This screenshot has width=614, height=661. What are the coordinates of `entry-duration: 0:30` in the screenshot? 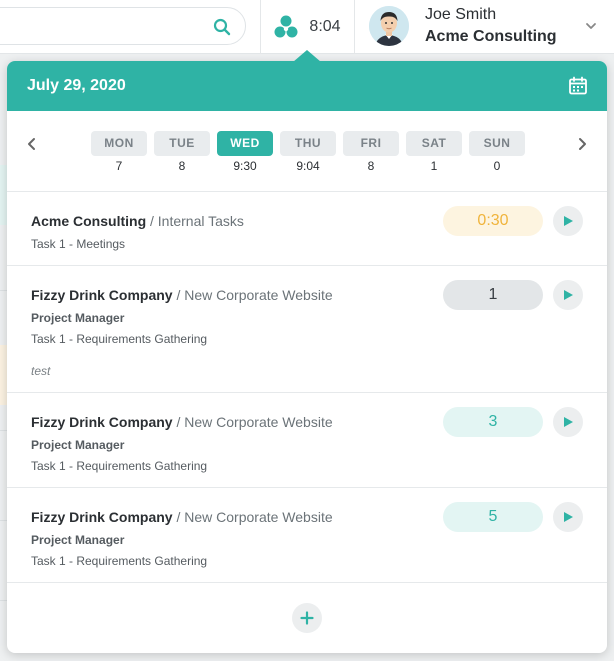 It's located at (493, 221).